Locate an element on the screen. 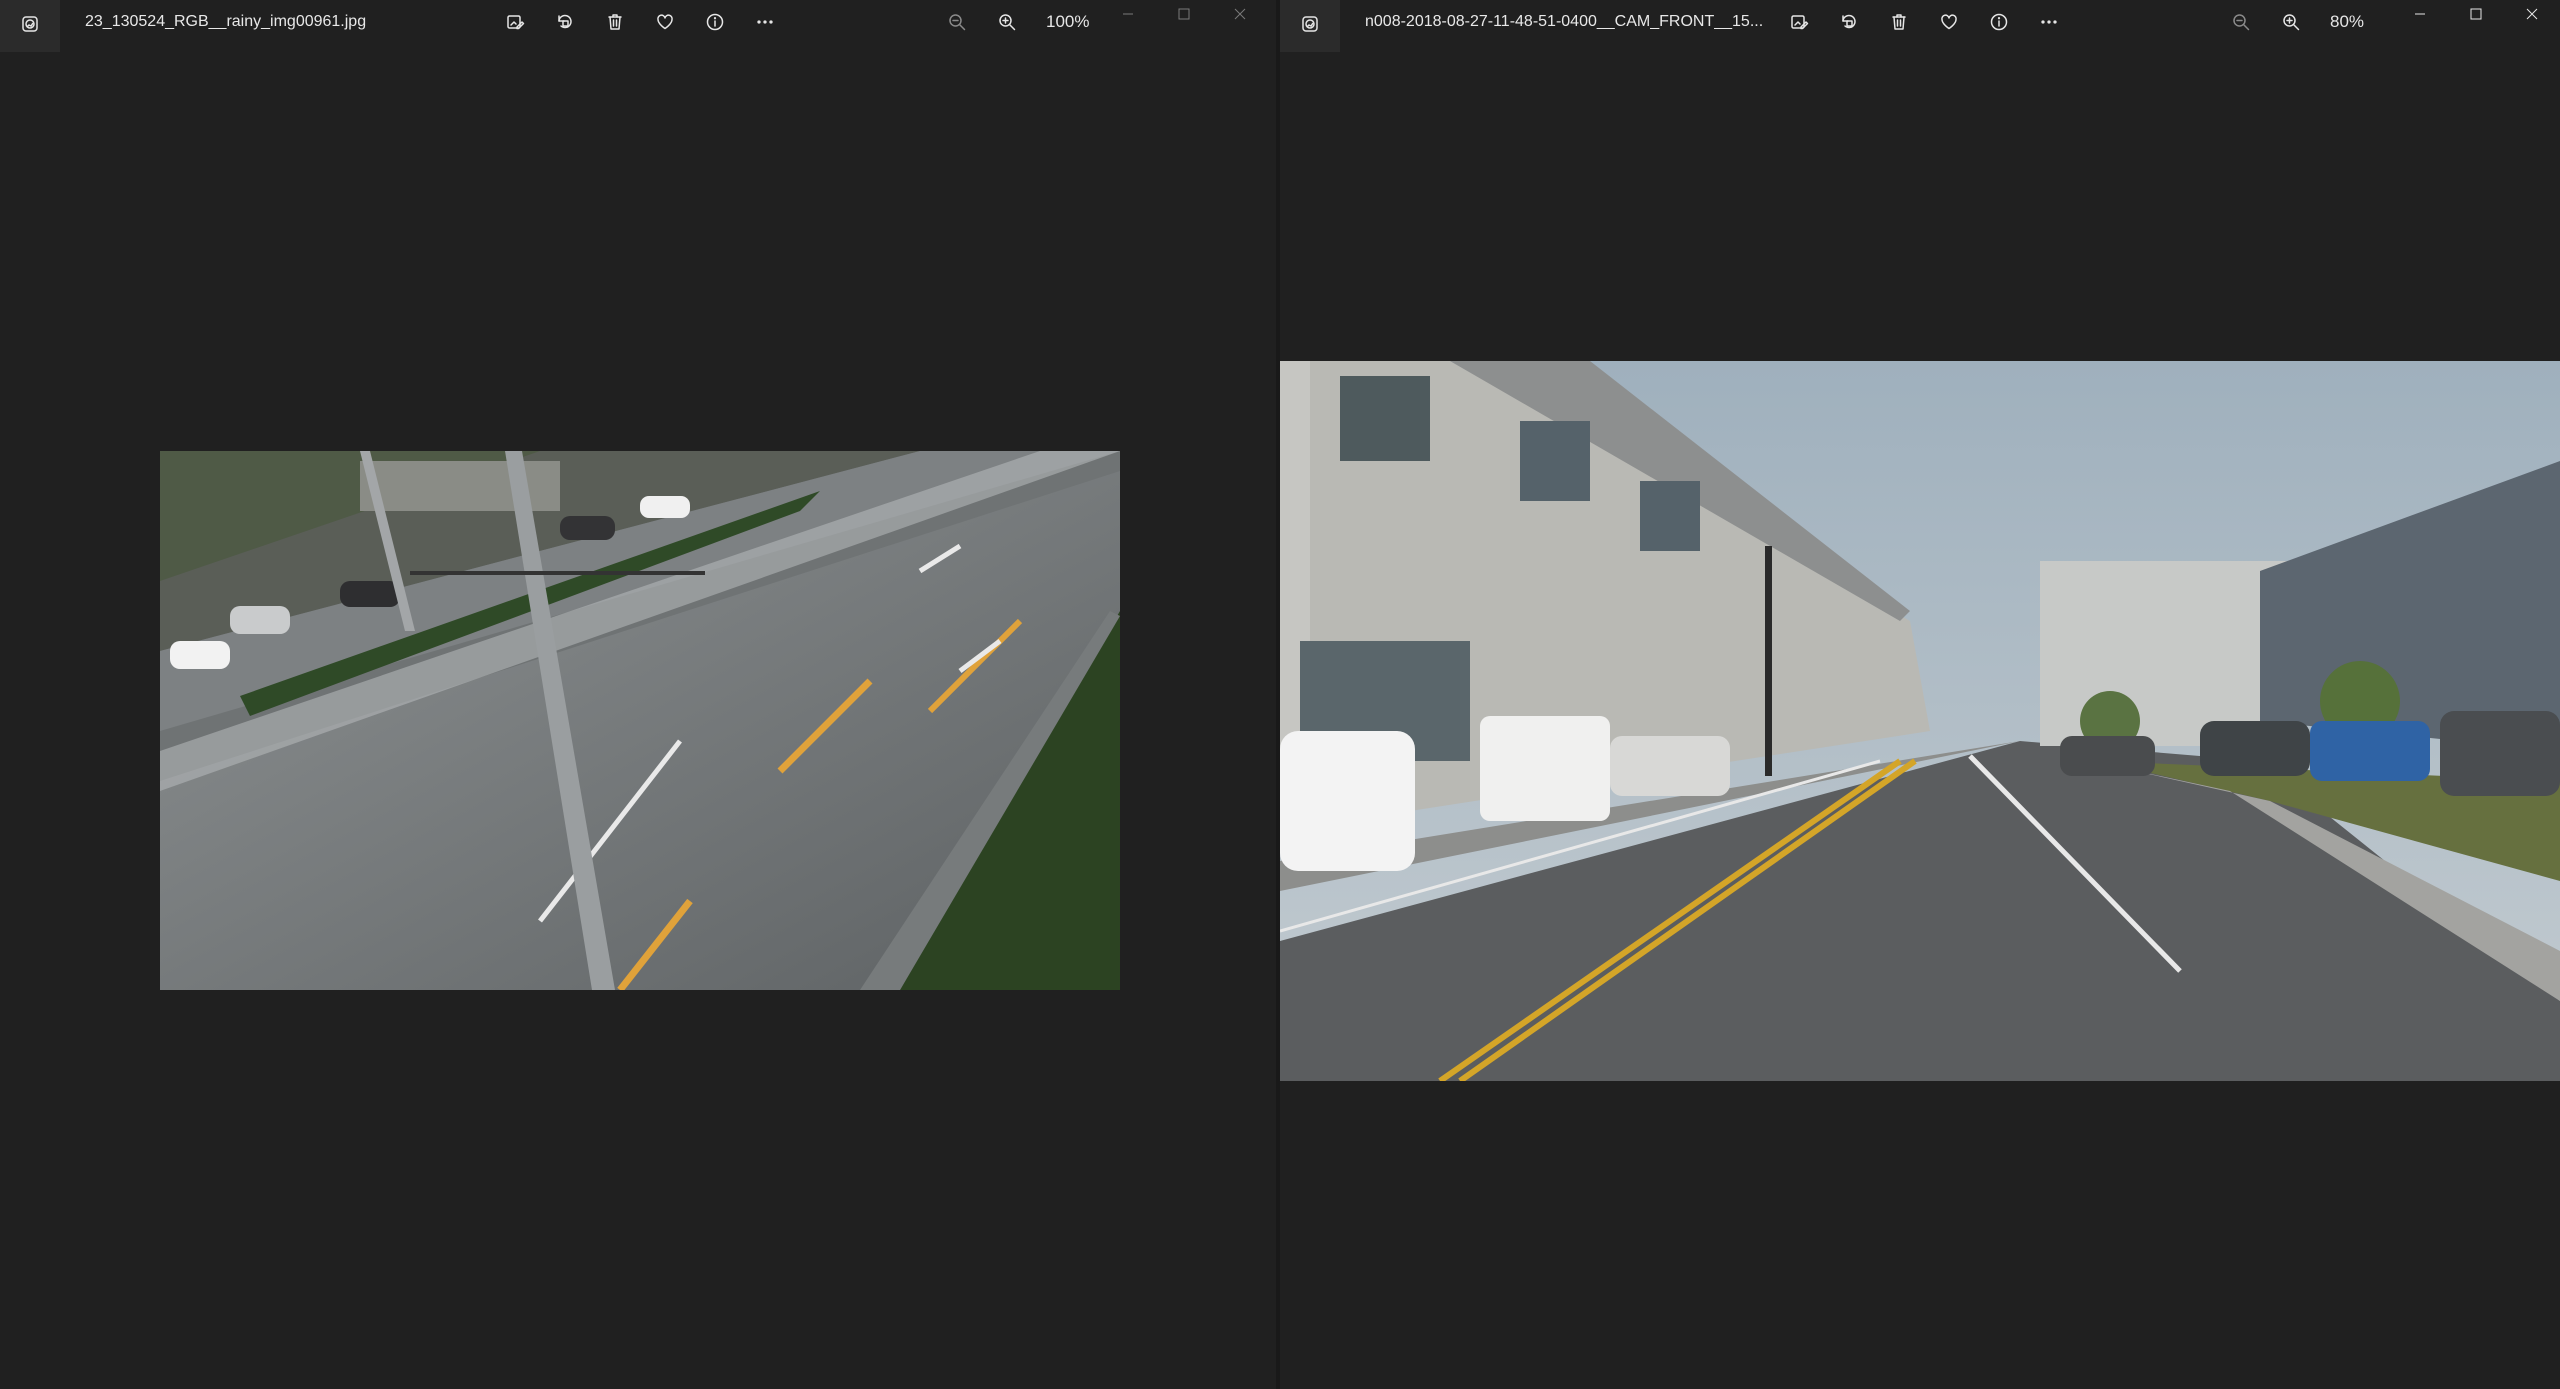 The height and width of the screenshot is (1389, 2560). zoom-controls: 100% is located at coordinates (1017, 22).